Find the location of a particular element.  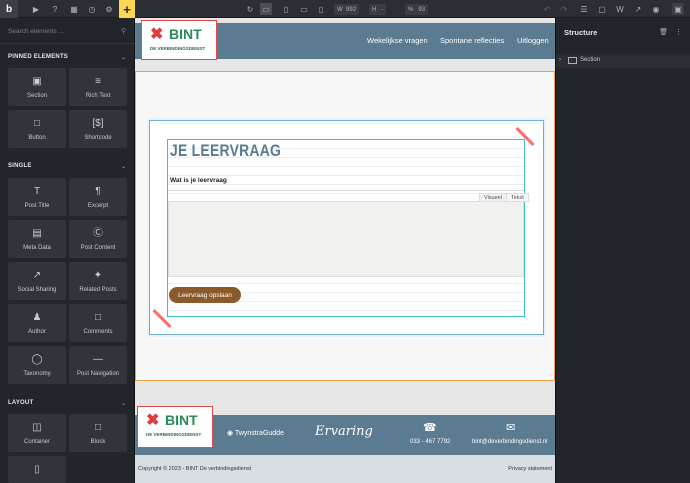

container-icon: ◫ is located at coordinates (37, 427).